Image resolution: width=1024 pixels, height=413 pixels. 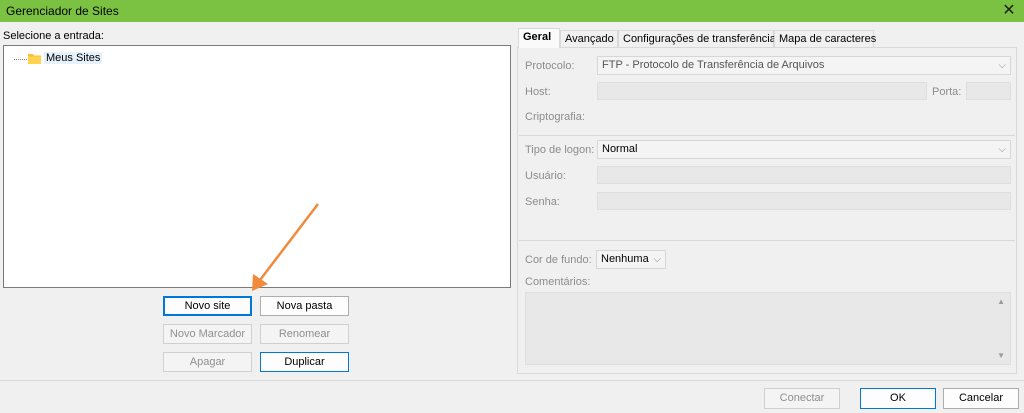 I want to click on user-label: Usuário:, so click(x=545, y=176).